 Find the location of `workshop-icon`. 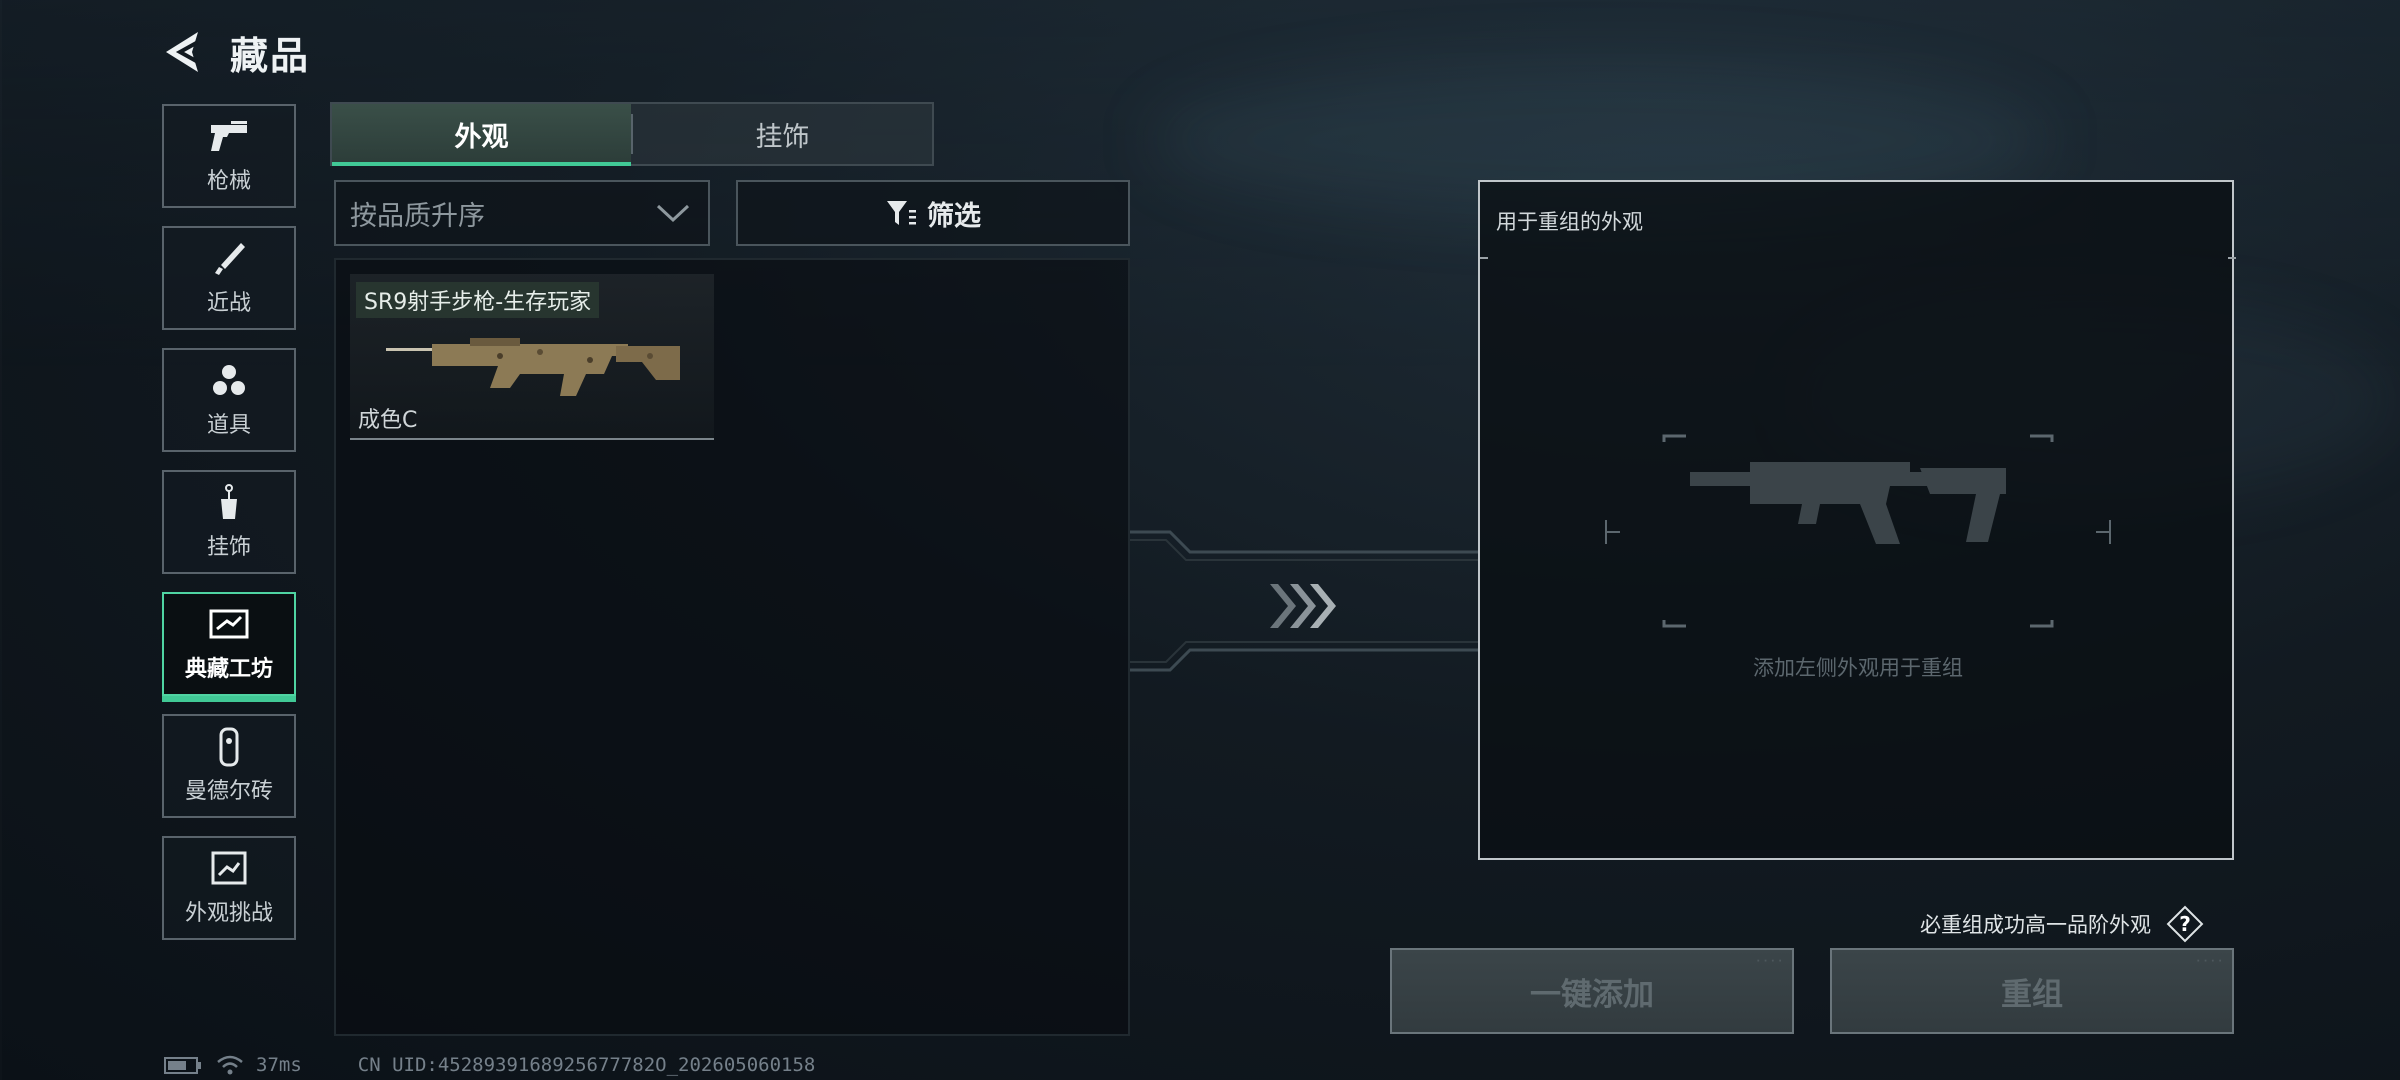

workshop-icon is located at coordinates (229, 624).